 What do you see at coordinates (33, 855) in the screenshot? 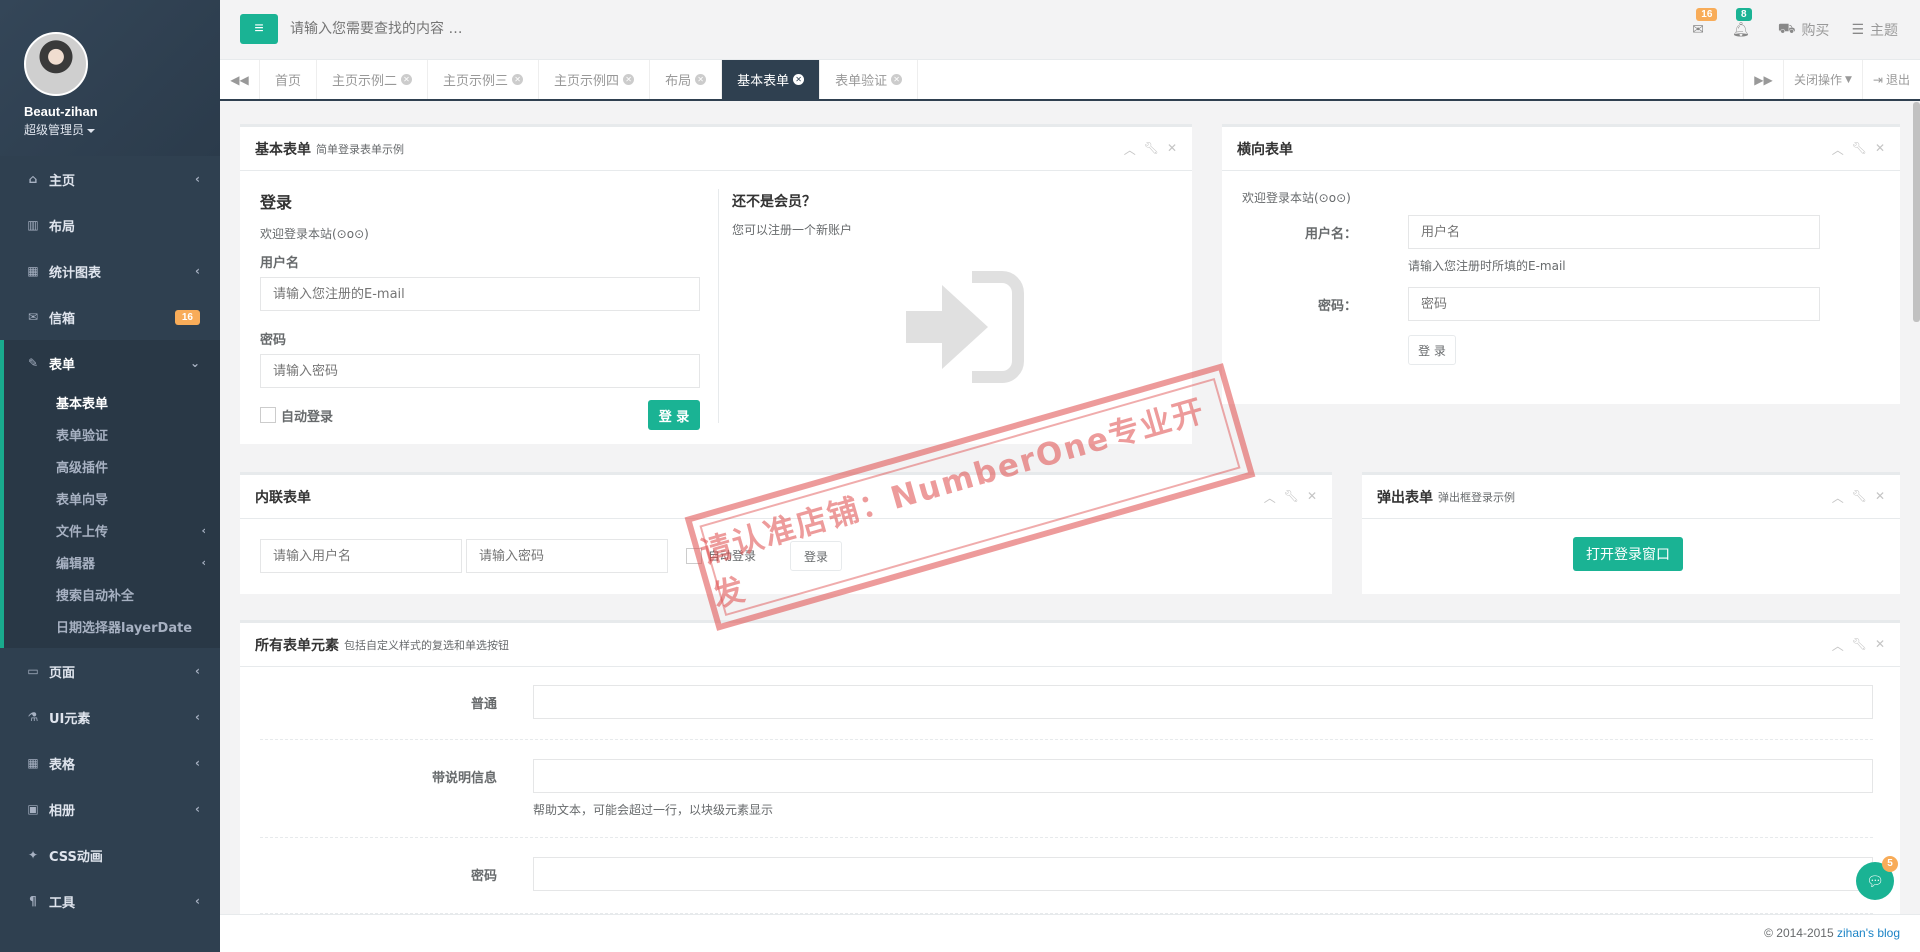
I see `magic-icon: ✦` at bounding box center [33, 855].